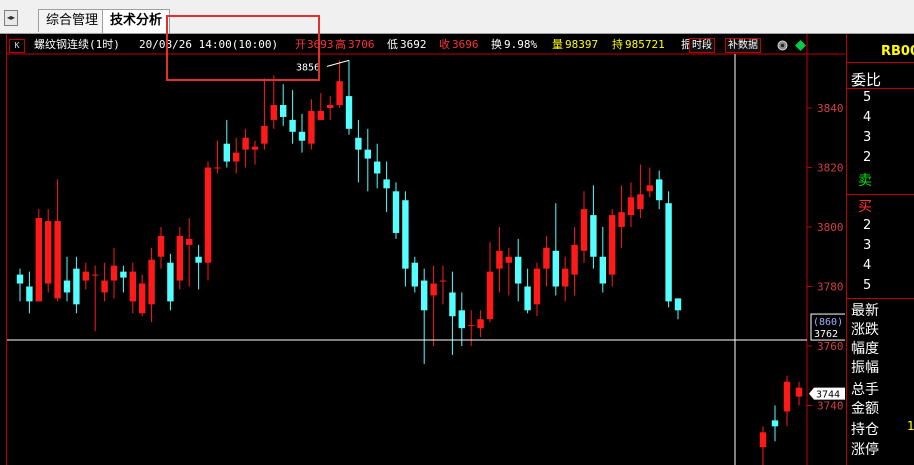  What do you see at coordinates (867, 265) in the screenshot?
I see `buy-level-4: 4` at bounding box center [867, 265].